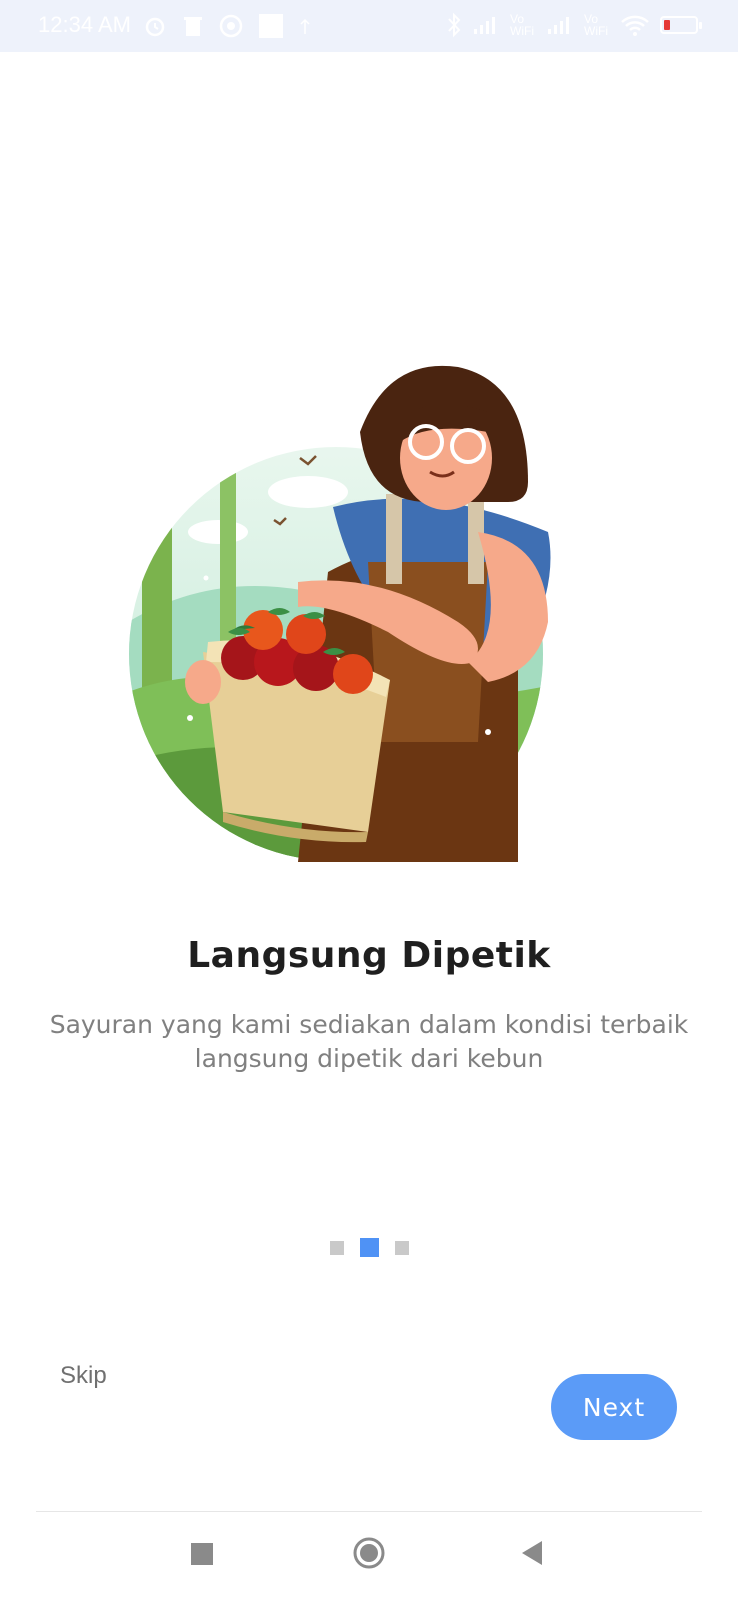 The width and height of the screenshot is (738, 1600). What do you see at coordinates (84, 24) in the screenshot?
I see `status-time: 12:34 AM` at bounding box center [84, 24].